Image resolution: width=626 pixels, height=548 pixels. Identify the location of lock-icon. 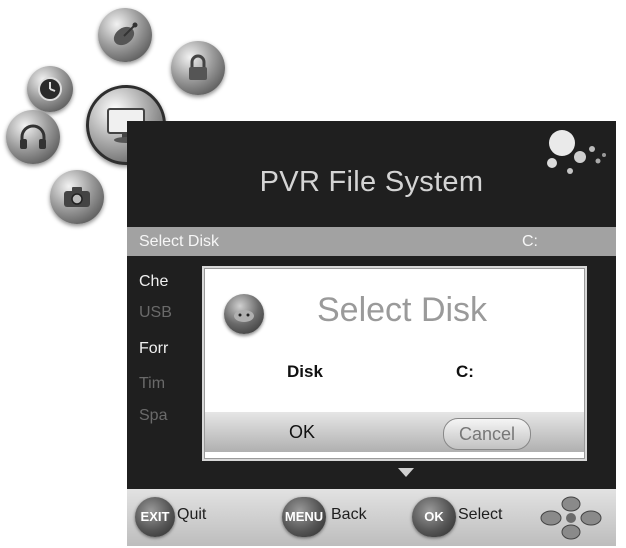
(198, 68).